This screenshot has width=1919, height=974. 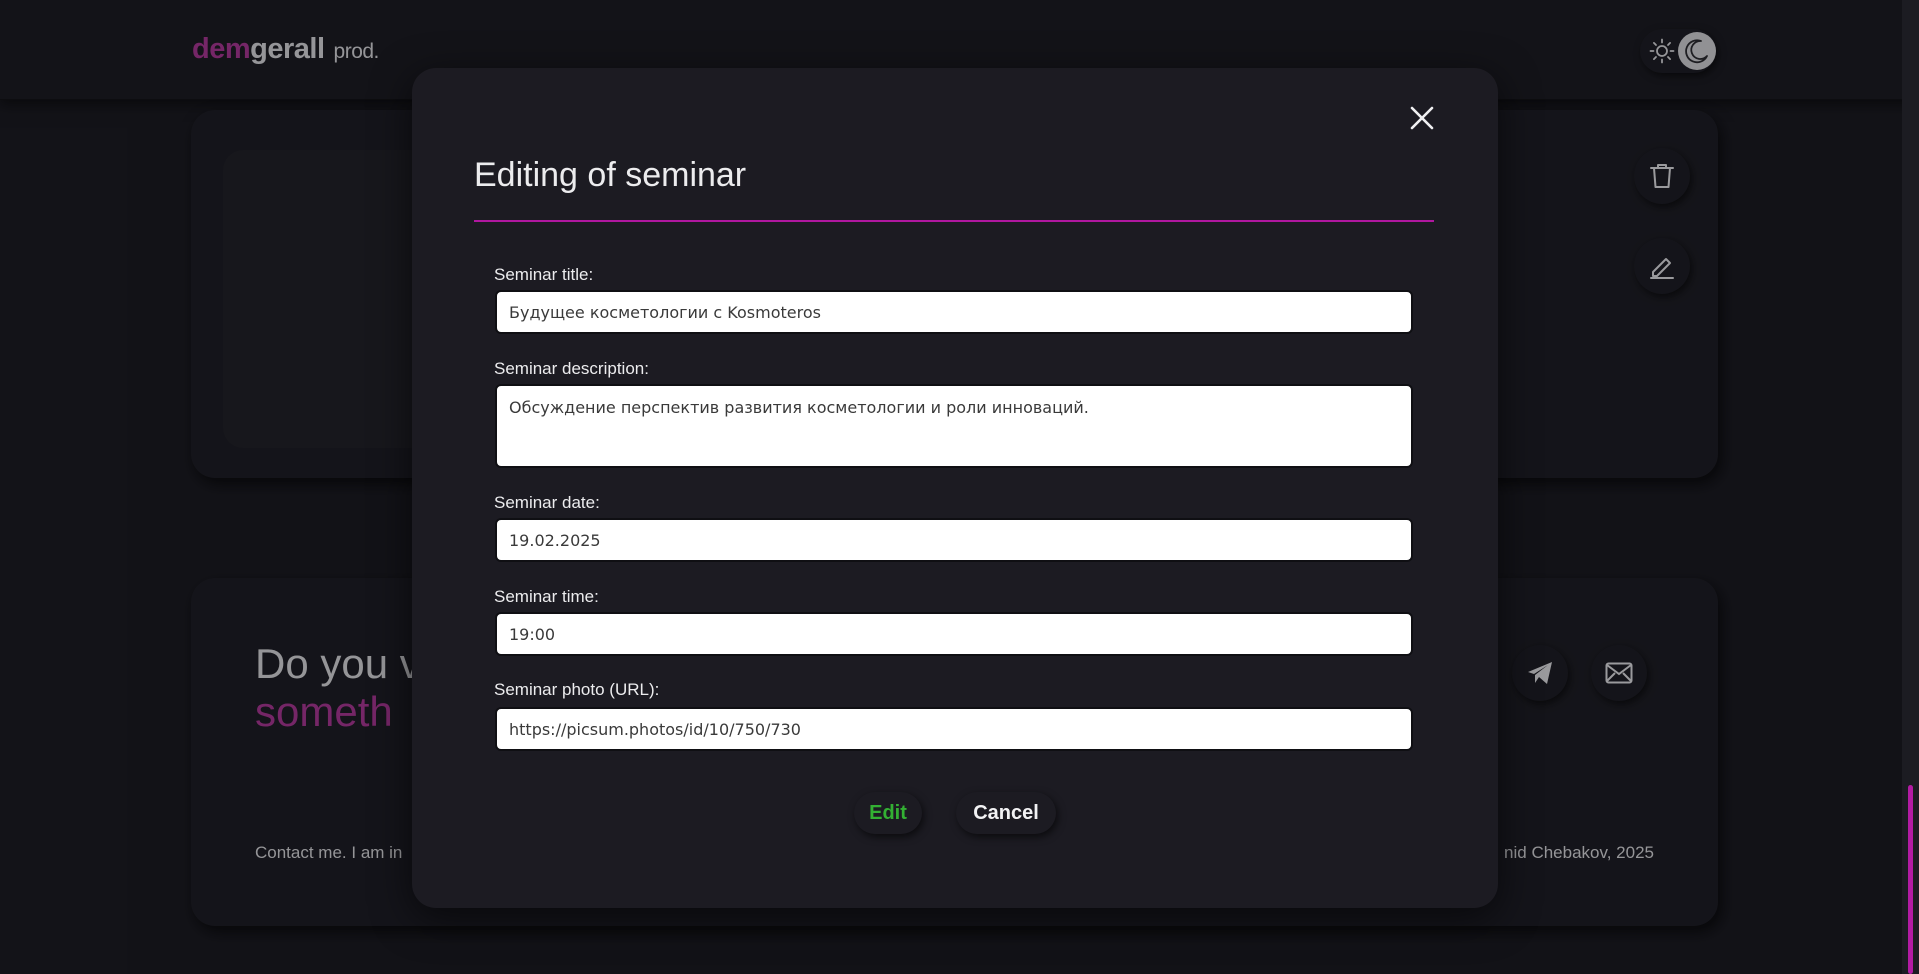 I want to click on cancel-button: Cancel, so click(x=1006, y=813).